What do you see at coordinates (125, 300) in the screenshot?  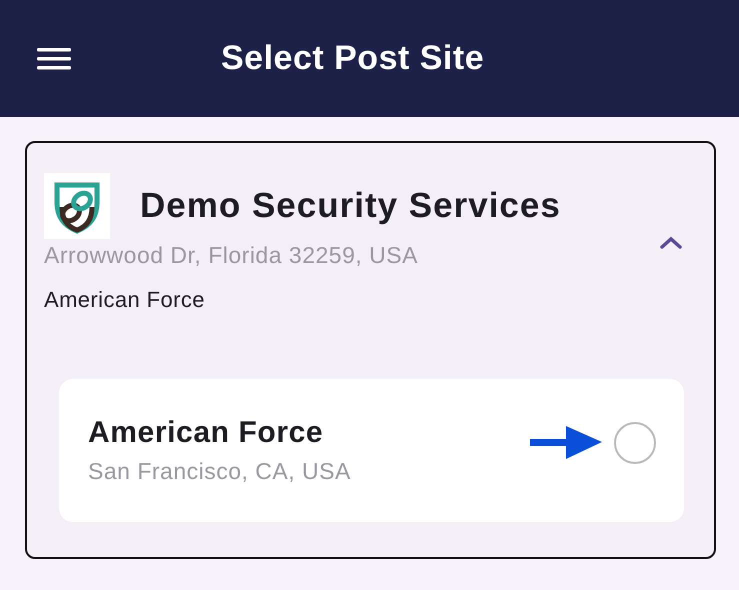 I see `group-label: American Force` at bounding box center [125, 300].